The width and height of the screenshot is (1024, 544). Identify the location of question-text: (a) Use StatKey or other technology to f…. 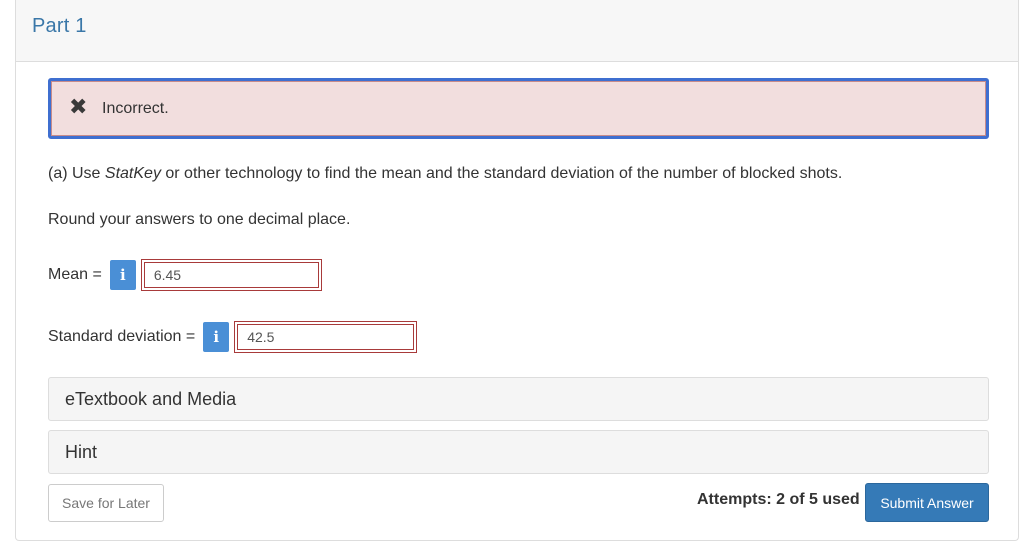
(445, 174).